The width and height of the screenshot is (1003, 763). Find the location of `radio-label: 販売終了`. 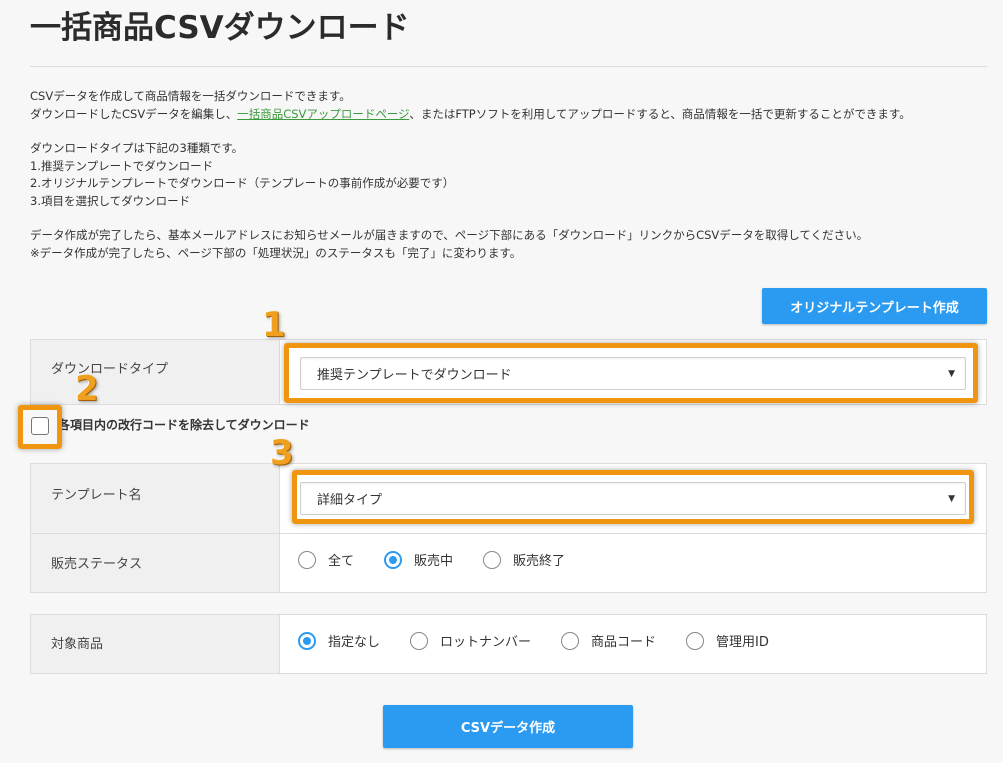

radio-label: 販売終了 is located at coordinates (539, 561).